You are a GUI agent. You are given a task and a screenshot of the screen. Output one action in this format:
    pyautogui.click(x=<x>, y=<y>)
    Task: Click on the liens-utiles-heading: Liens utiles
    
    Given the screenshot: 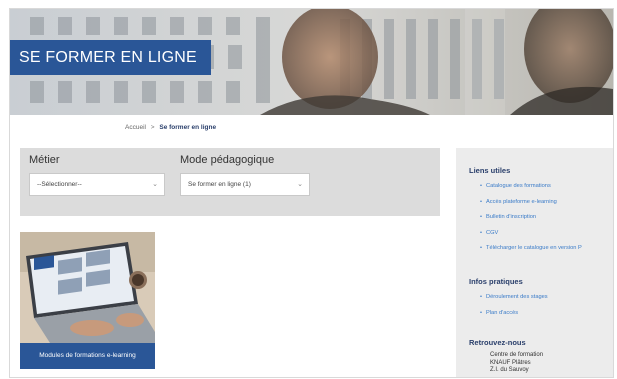 What is the action you would take?
    pyautogui.click(x=490, y=170)
    